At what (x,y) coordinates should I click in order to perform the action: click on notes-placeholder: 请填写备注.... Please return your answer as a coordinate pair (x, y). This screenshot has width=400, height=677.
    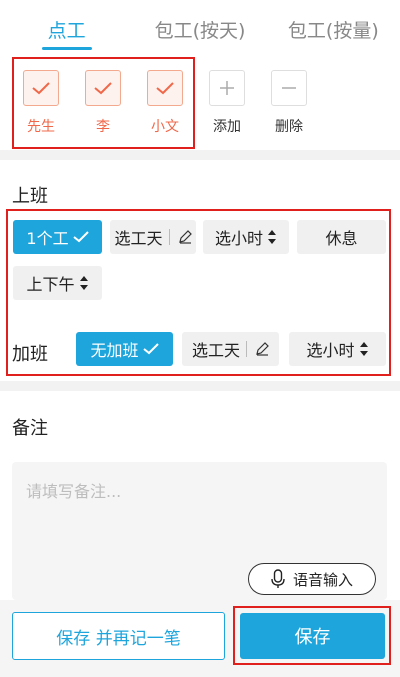
    Looking at the image, I should click on (74, 491).